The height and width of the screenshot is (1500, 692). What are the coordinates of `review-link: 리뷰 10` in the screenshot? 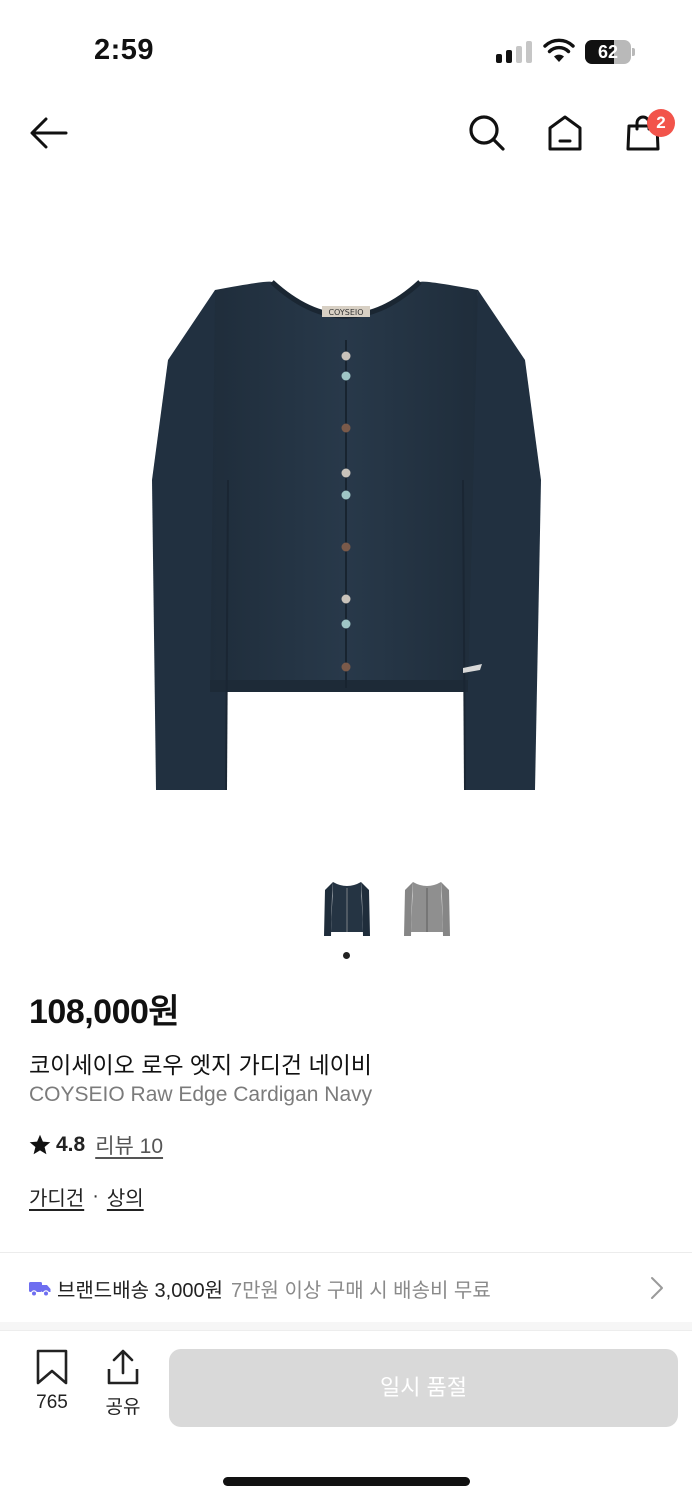 It's located at (129, 1145).